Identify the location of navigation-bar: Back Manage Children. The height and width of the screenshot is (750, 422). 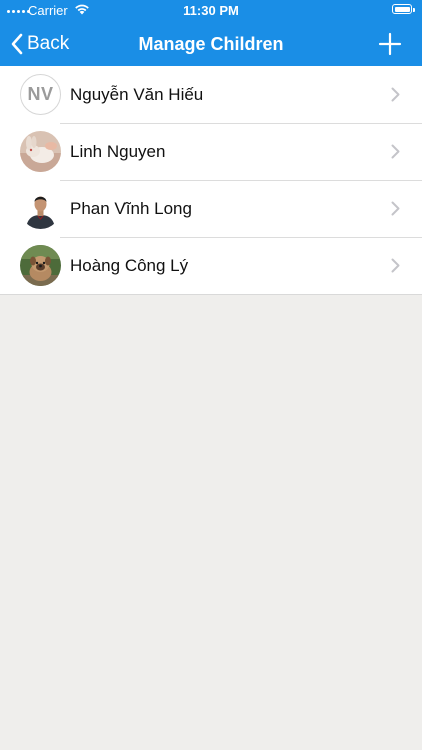
(211, 44).